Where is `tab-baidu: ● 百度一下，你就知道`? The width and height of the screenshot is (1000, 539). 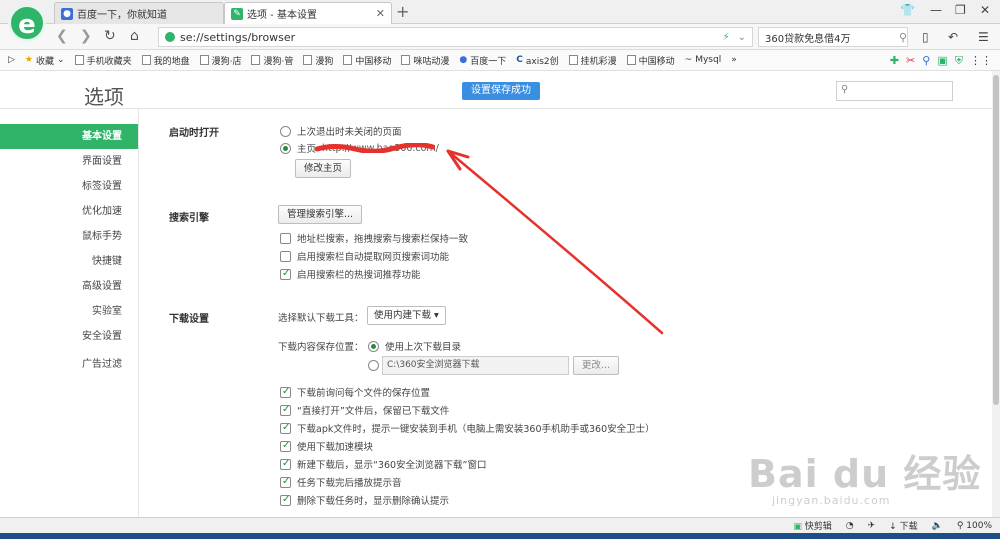 tab-baidu: ● 百度一下，你就知道 is located at coordinates (139, 13).